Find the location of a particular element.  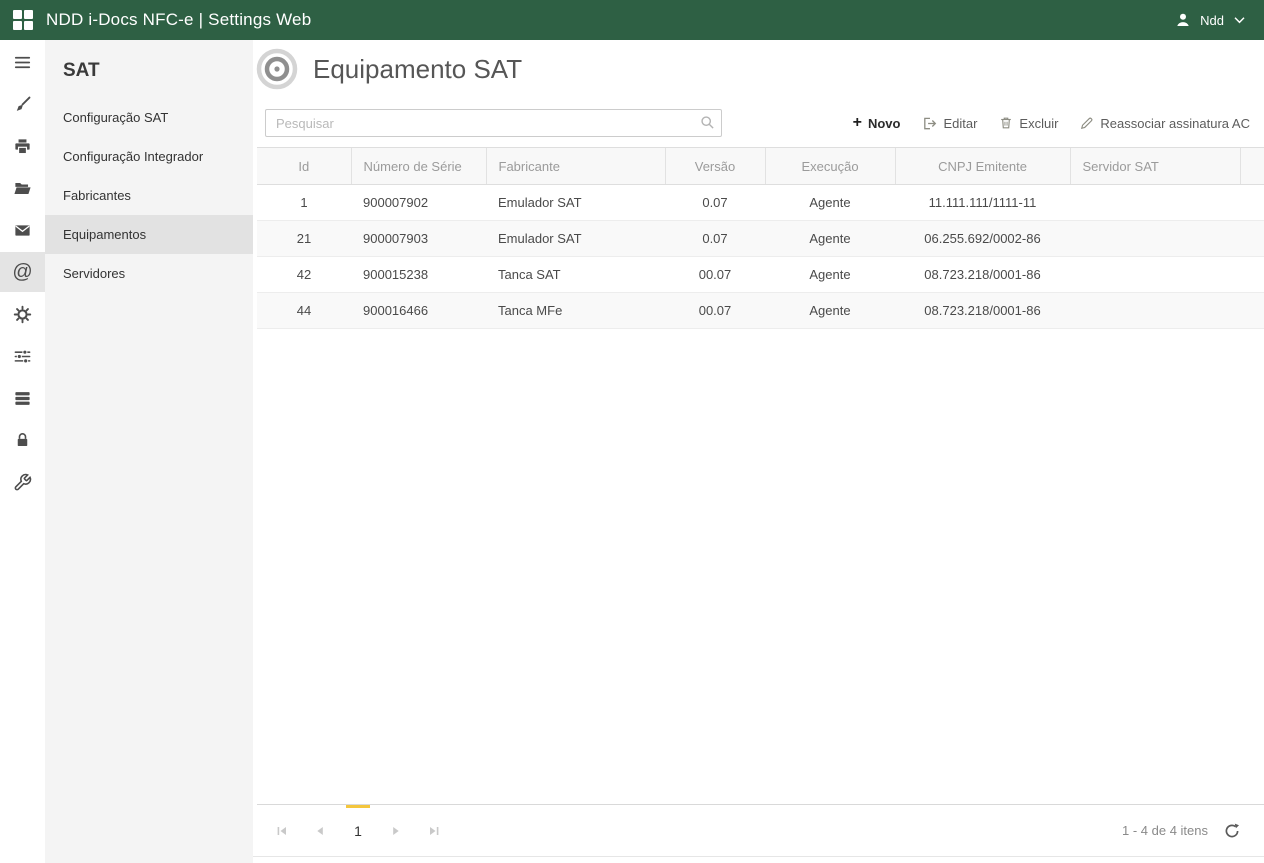

grid-pager: 1 1 - 4 de 4 itens is located at coordinates (760, 830).